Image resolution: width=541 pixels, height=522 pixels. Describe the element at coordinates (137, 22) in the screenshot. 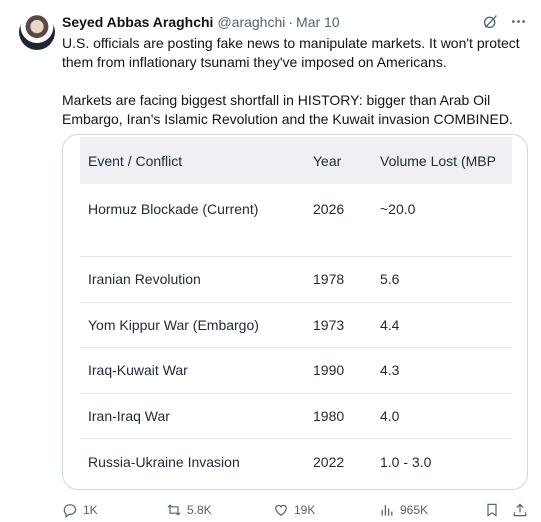

I see `display-name: Seyed Abbas Araghchi` at that location.